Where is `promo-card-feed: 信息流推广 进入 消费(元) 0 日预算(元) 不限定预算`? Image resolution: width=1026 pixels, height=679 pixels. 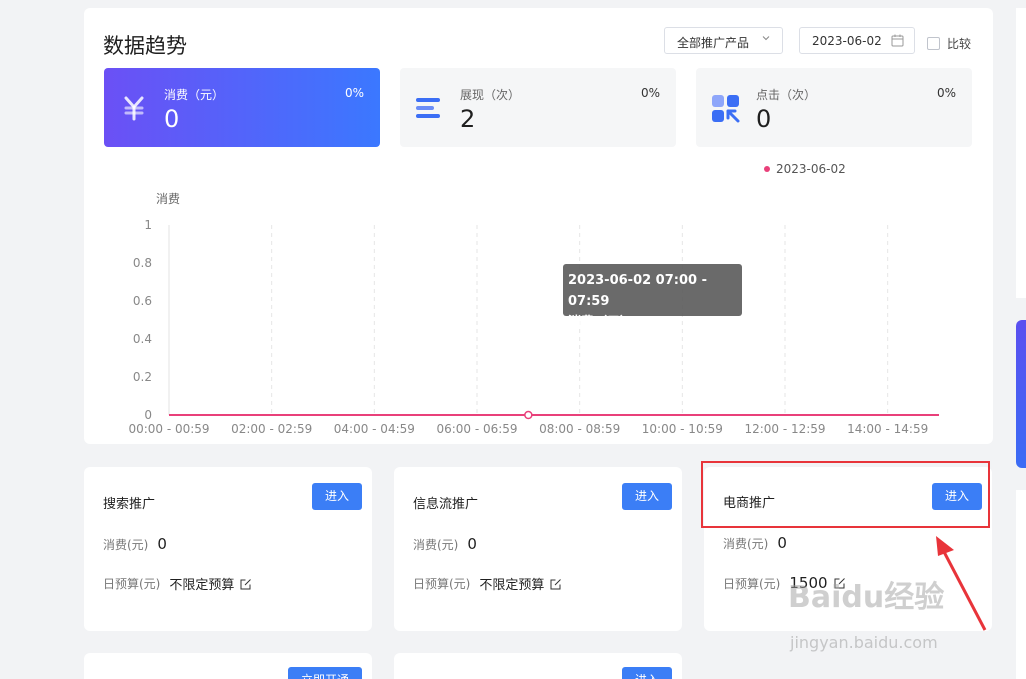
promo-card-feed: 信息流推广 进入 消费(元) 0 日预算(元) 不限定预算 is located at coordinates (538, 549).